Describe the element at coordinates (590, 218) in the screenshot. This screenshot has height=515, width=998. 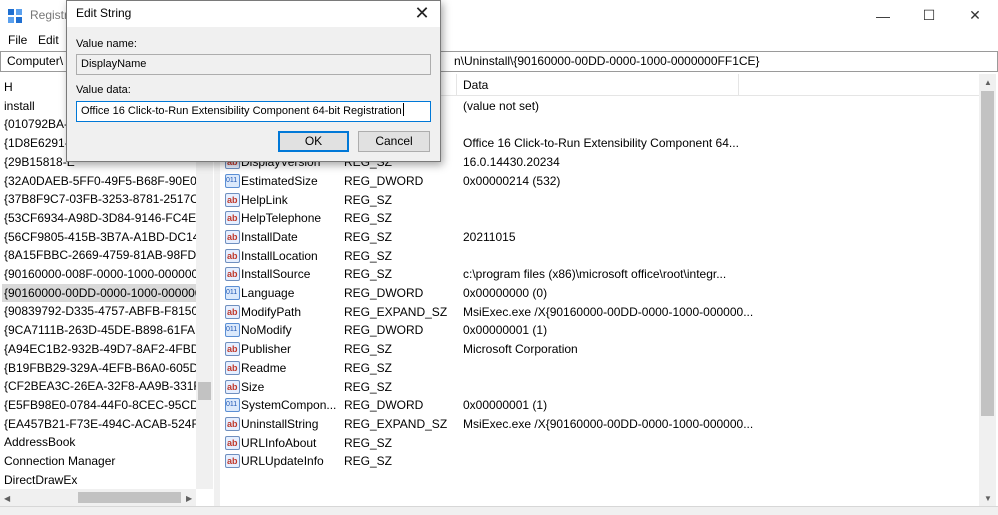
I see `list-row: HelpTelephone REG_SZ` at that location.